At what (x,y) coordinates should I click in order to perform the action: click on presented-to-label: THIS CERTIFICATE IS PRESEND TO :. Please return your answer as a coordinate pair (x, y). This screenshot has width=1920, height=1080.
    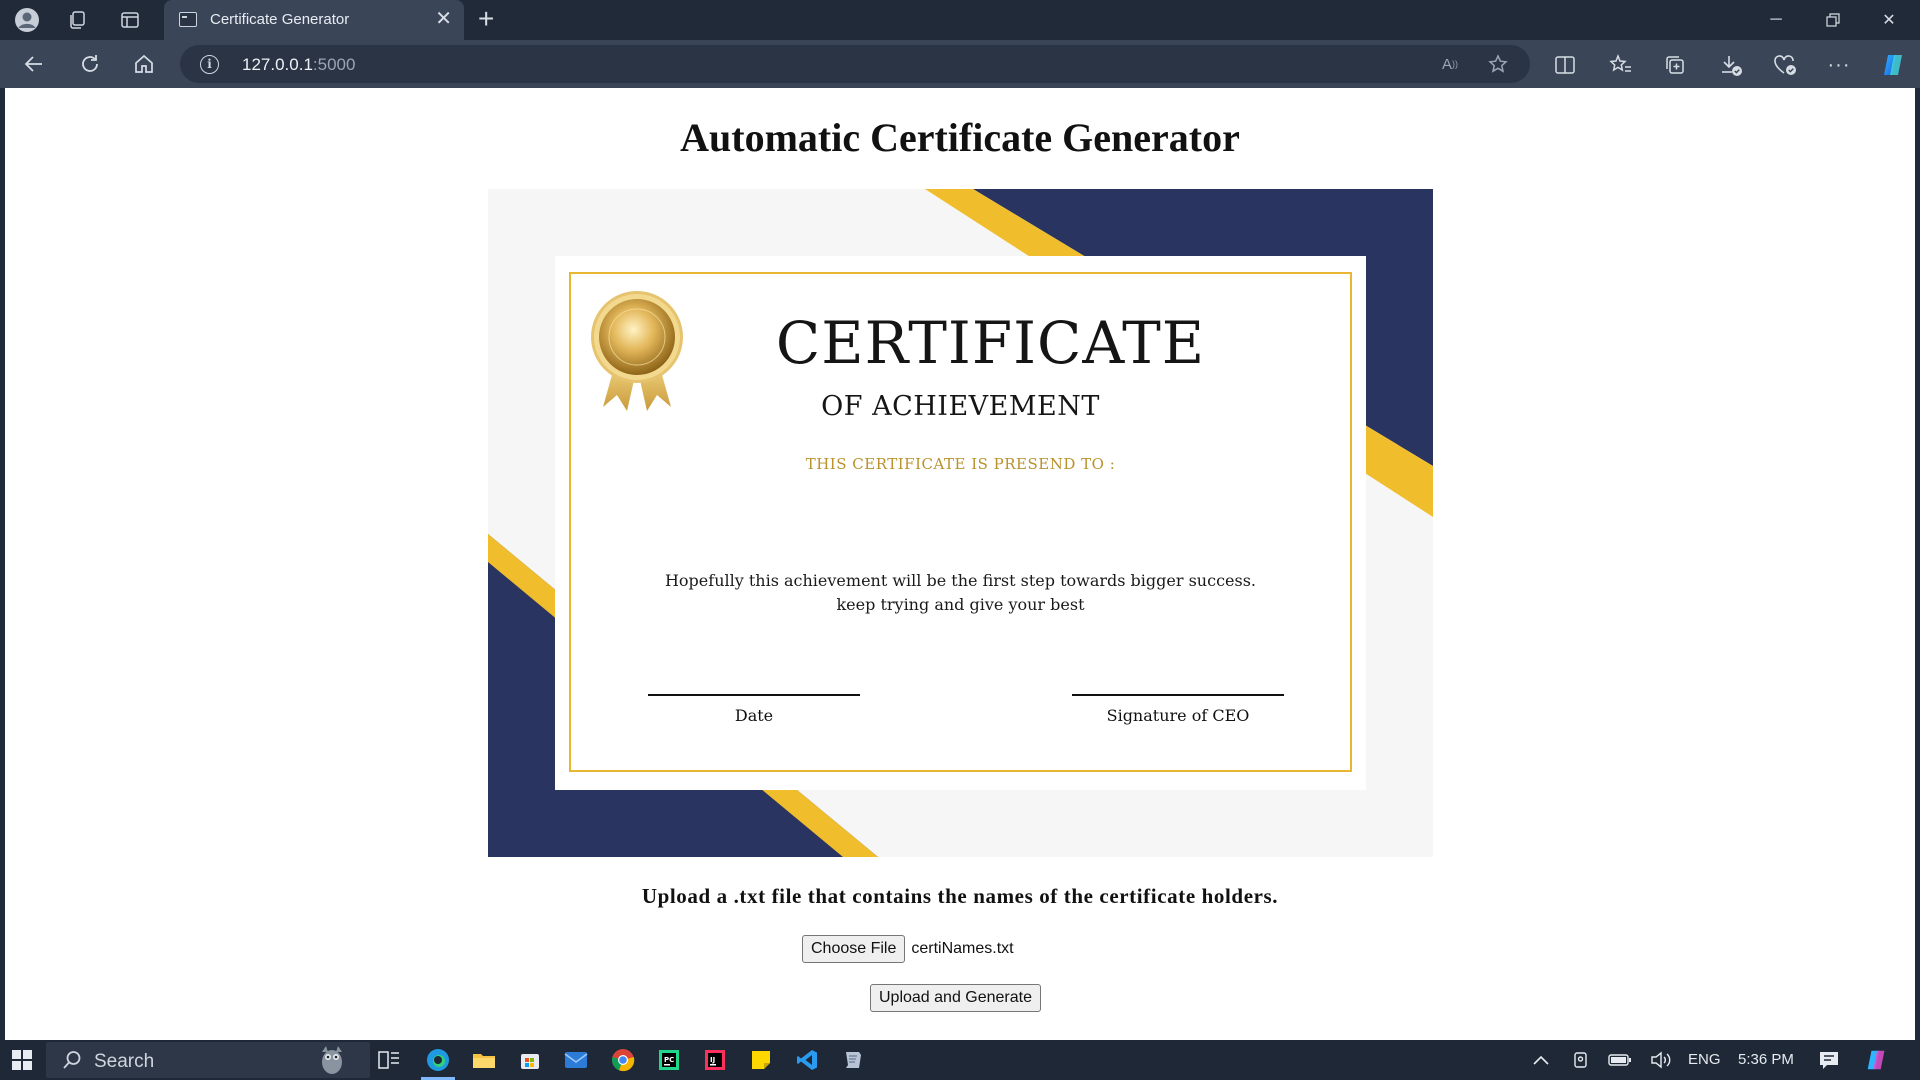
    Looking at the image, I should click on (960, 464).